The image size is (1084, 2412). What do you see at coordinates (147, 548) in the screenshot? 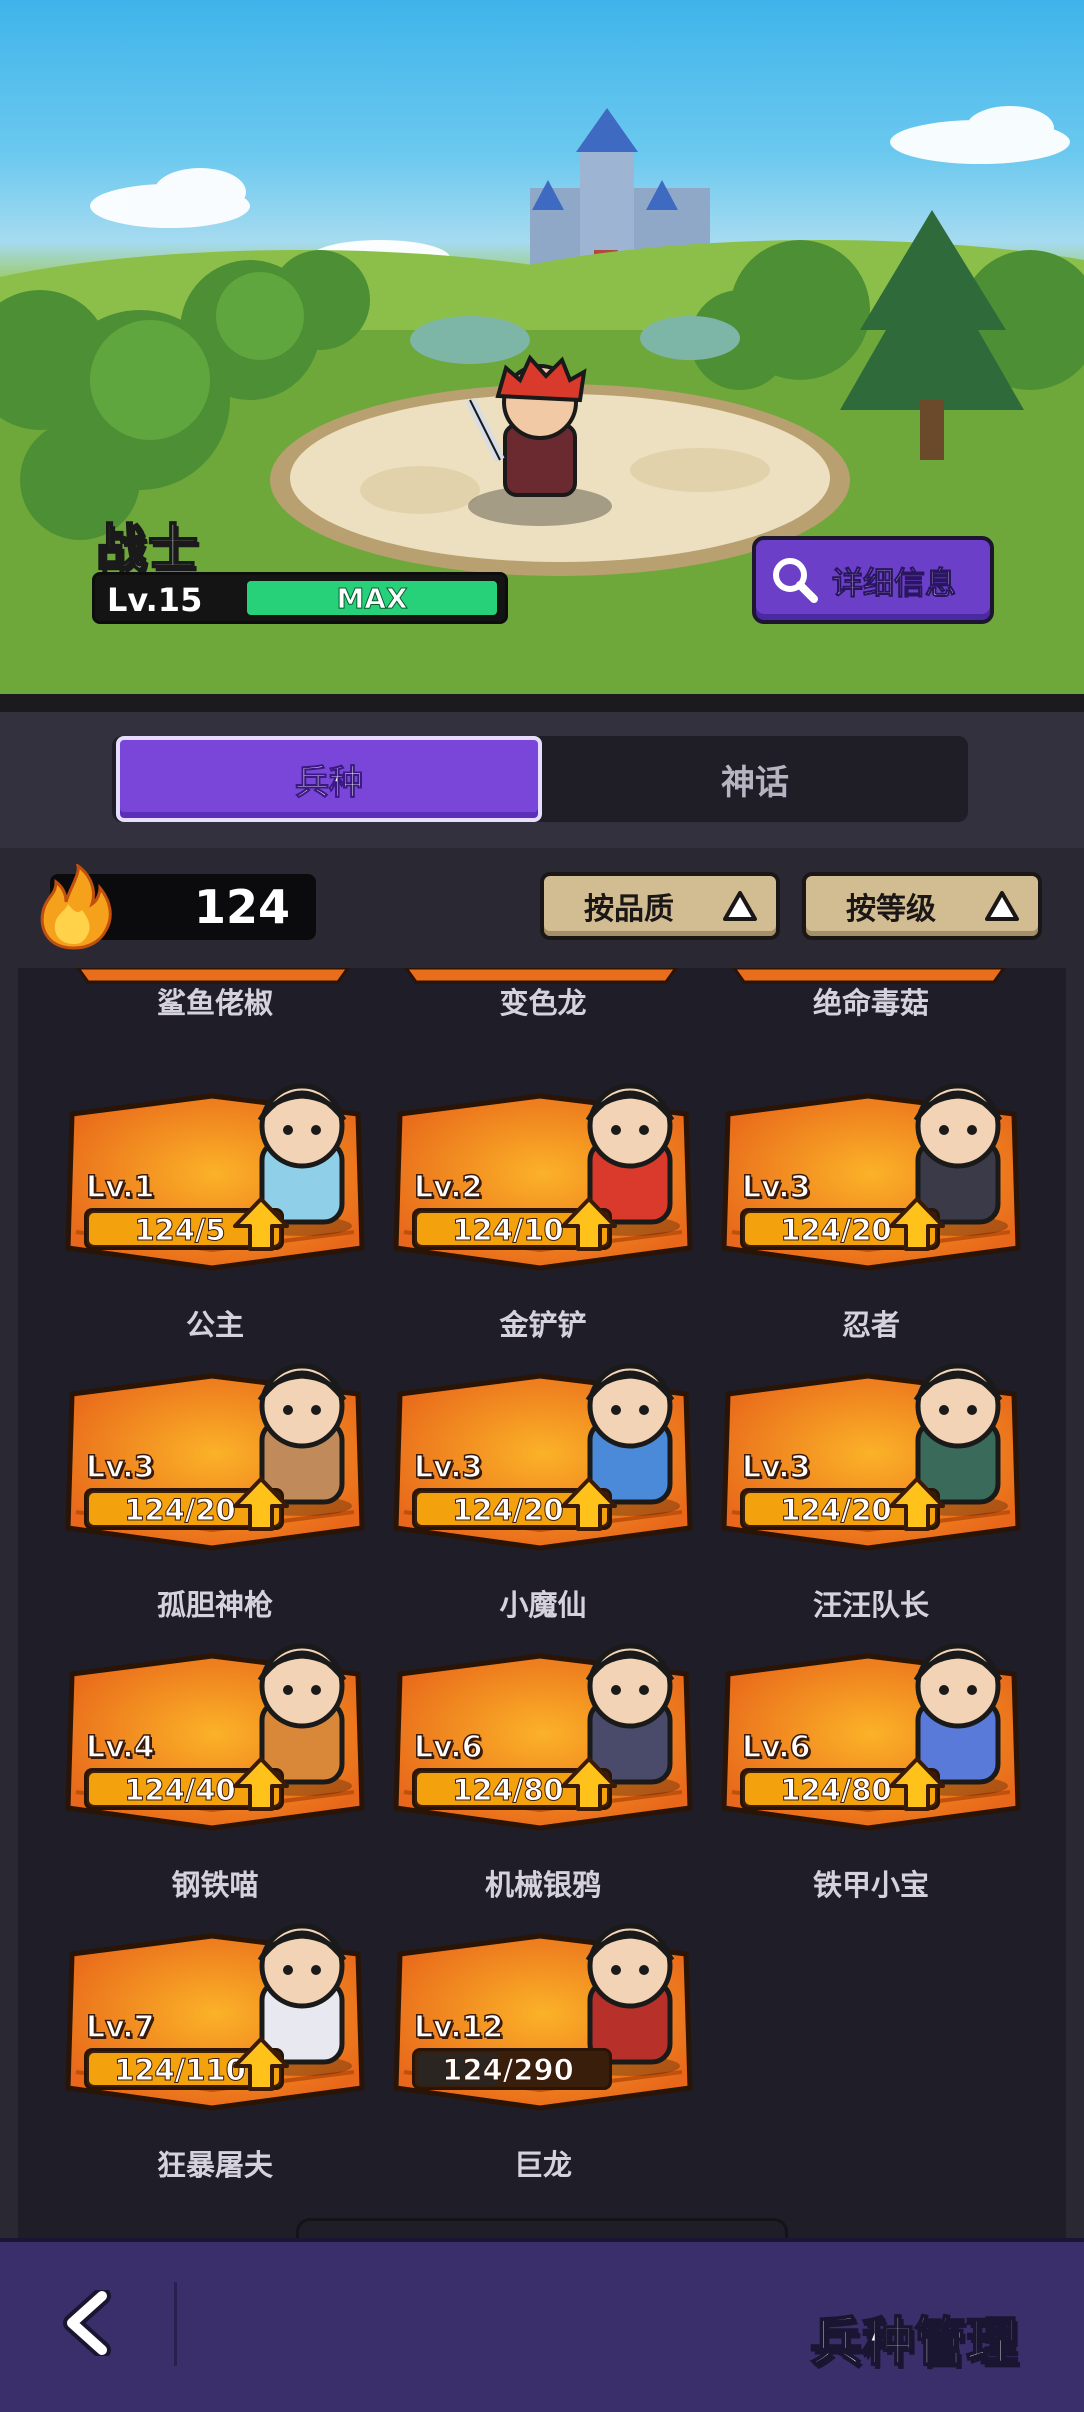
I see `hero-name: 战士` at bounding box center [147, 548].